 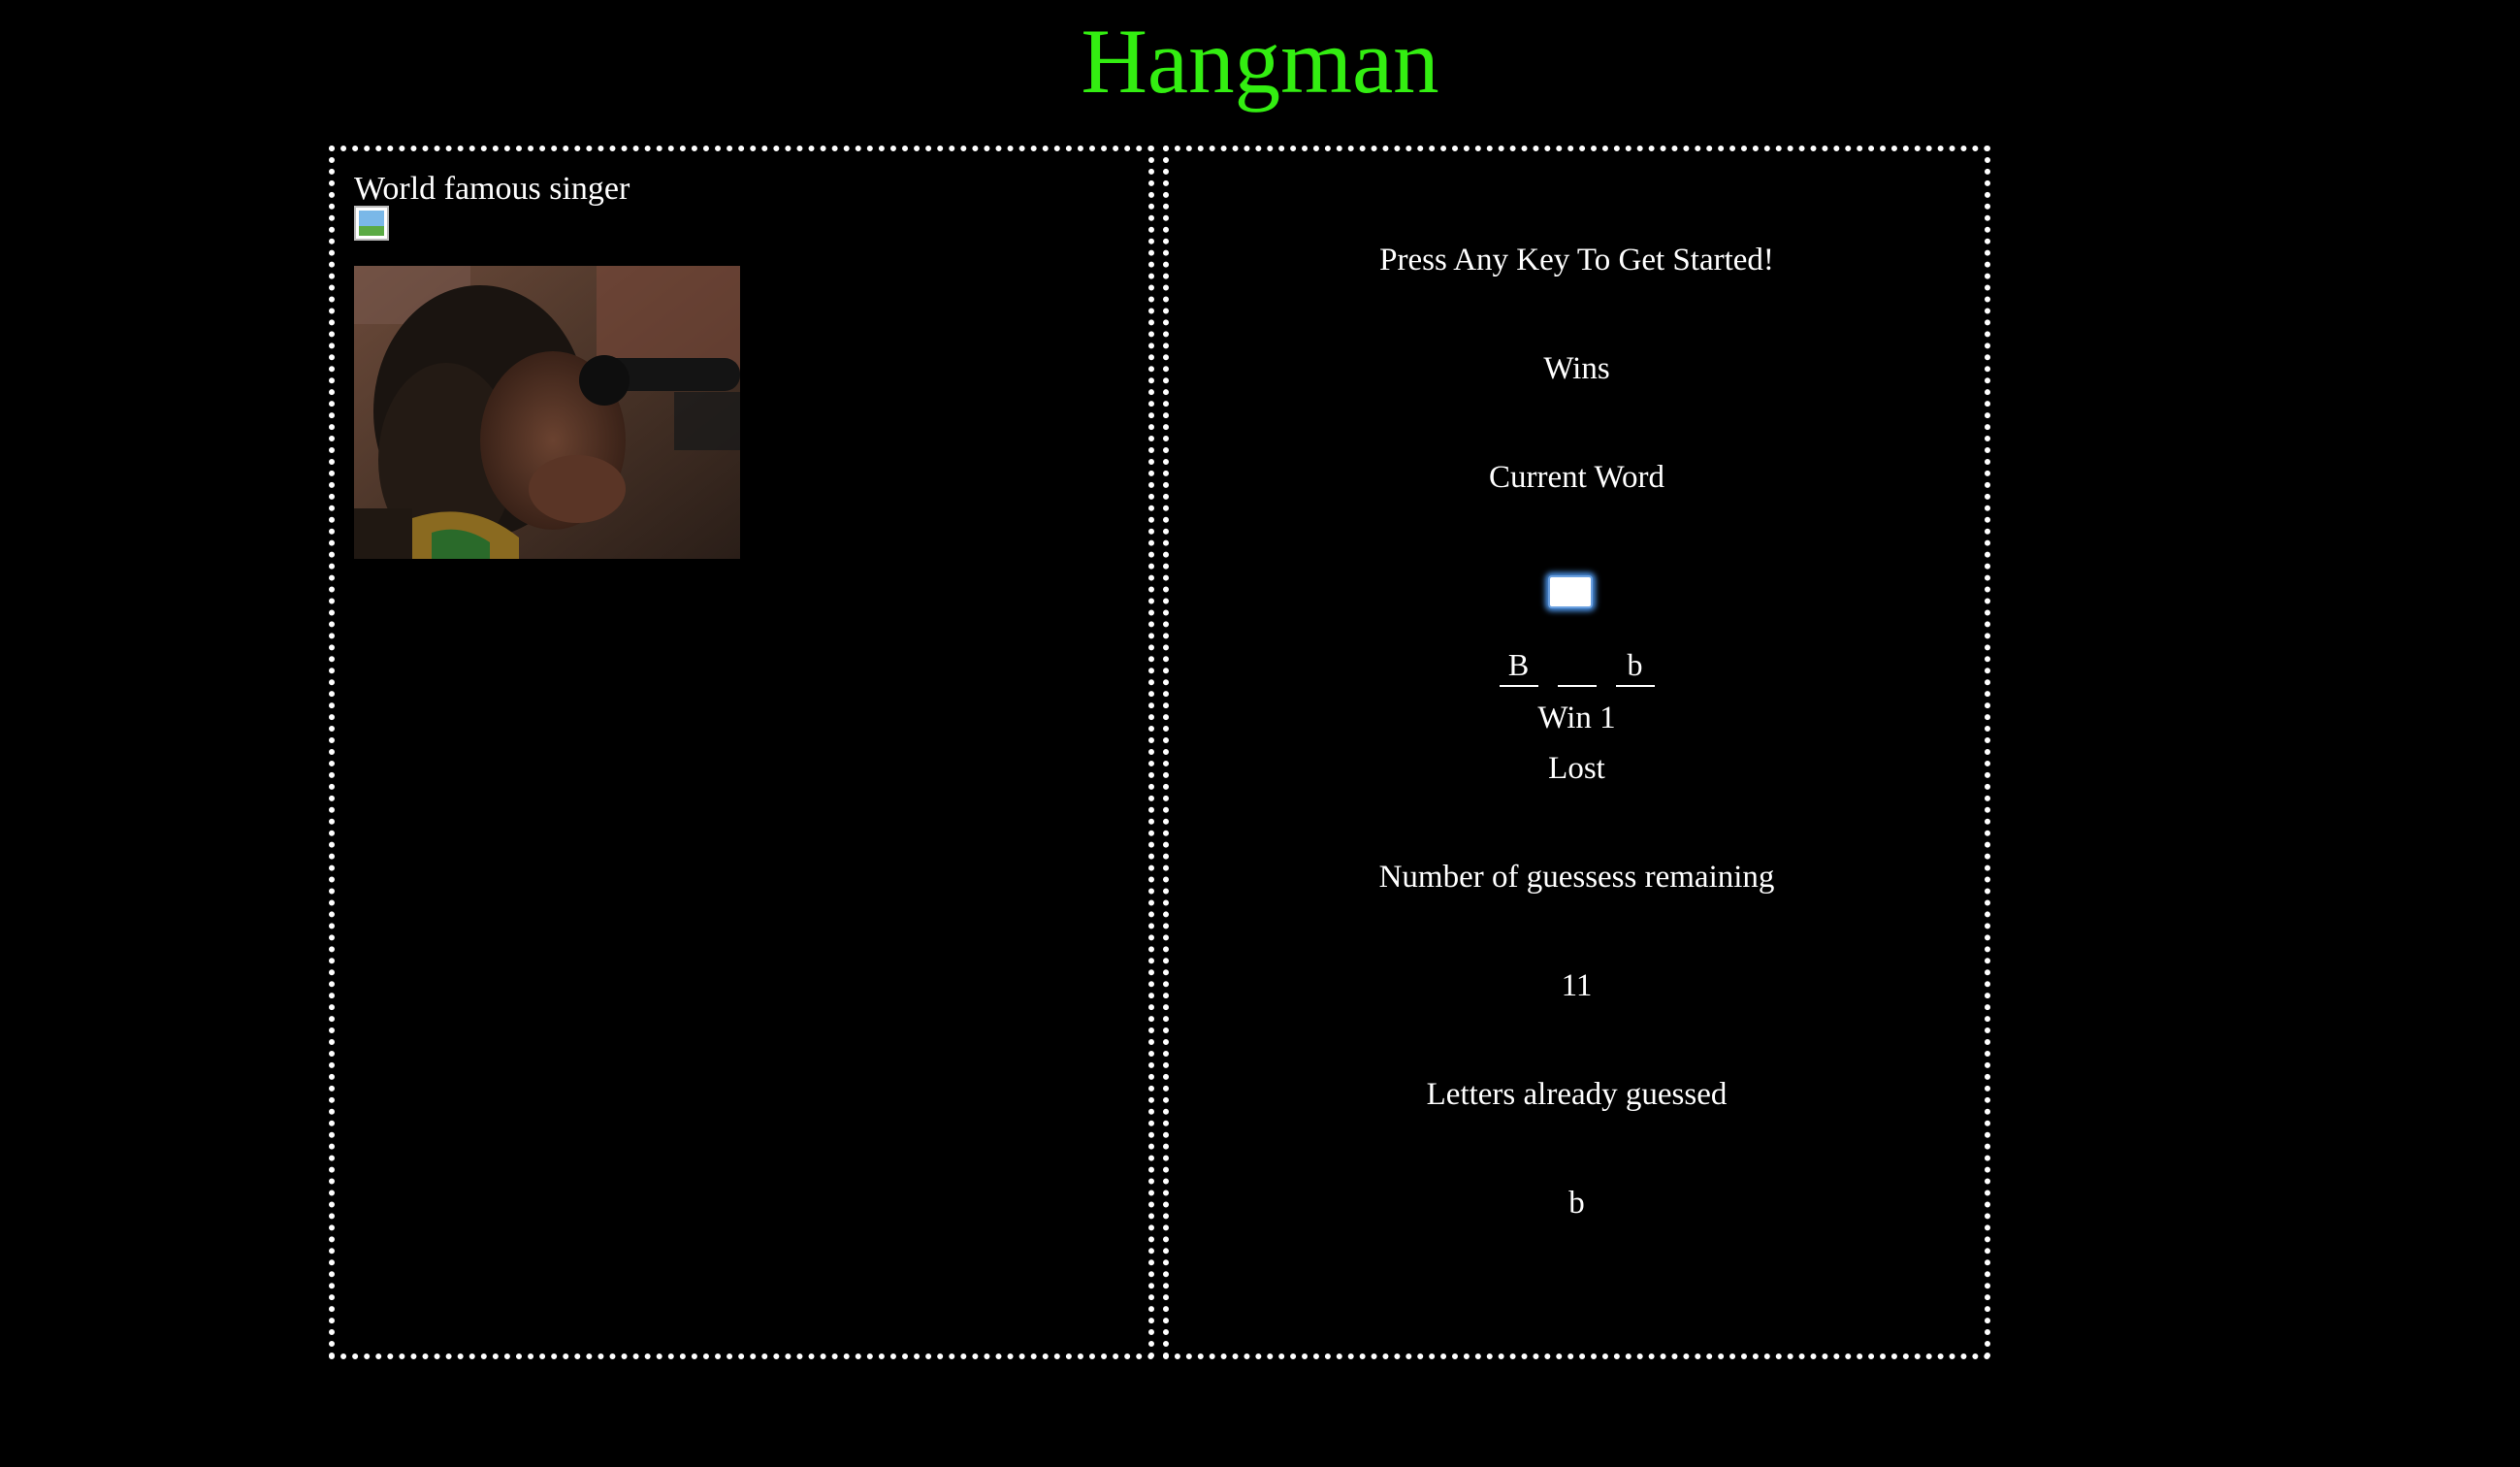 I want to click on word-letter-slot, so click(x=1577, y=665).